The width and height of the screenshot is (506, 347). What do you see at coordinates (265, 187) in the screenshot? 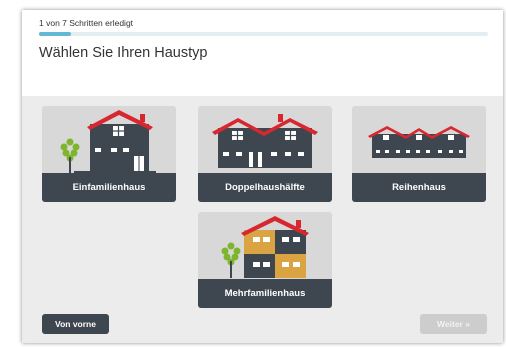
I see `option-label: Doppelhaushälfte` at bounding box center [265, 187].